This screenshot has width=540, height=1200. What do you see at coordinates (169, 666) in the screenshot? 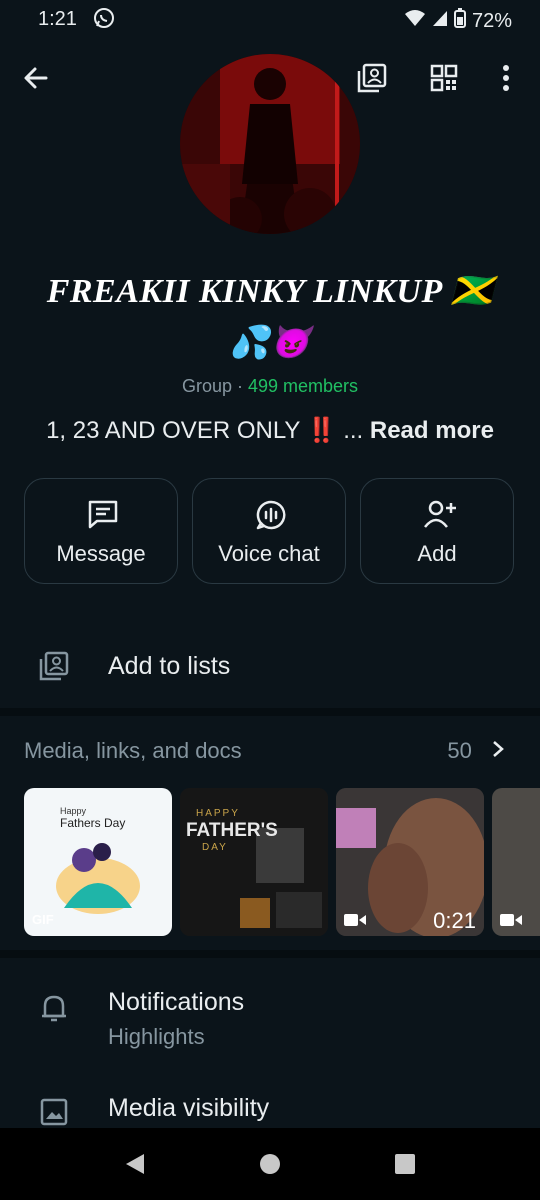
I see `add-to-lists-label: Add to lists` at bounding box center [169, 666].